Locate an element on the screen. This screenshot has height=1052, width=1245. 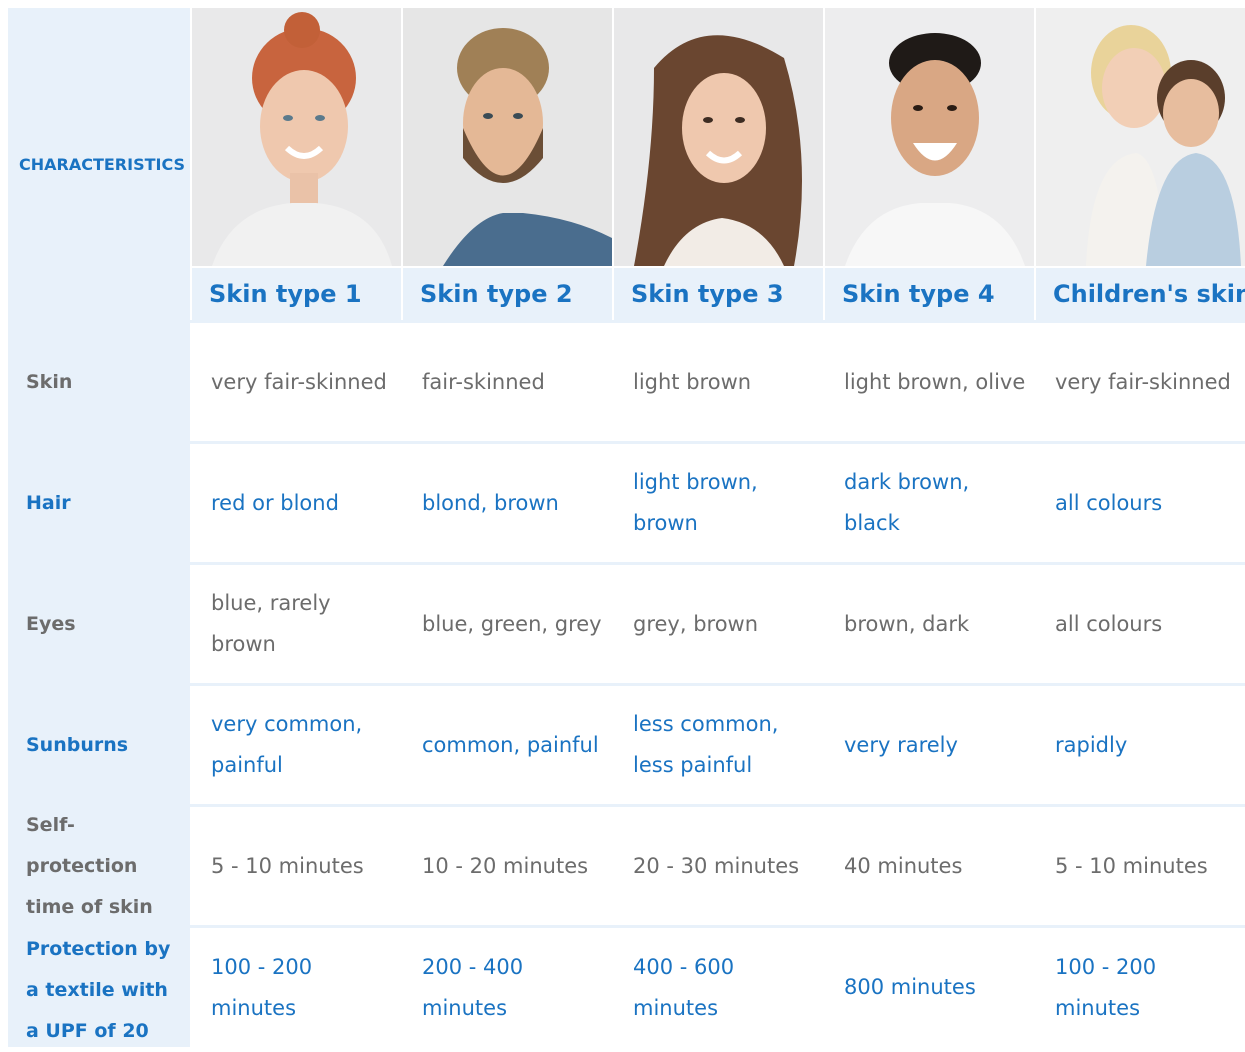
table-cell: blue, rarely brown is located at coordinates (271, 623).